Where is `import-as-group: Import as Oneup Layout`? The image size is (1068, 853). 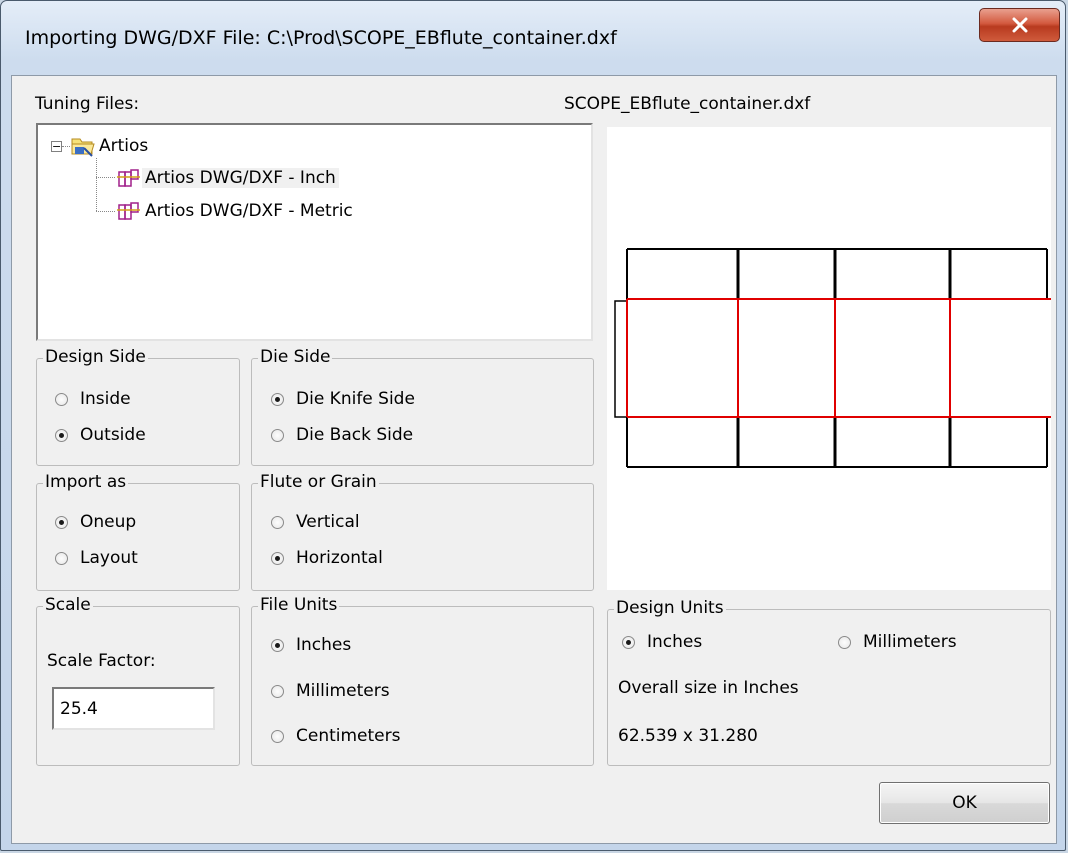
import-as-group: Import as Oneup Layout is located at coordinates (138, 531).